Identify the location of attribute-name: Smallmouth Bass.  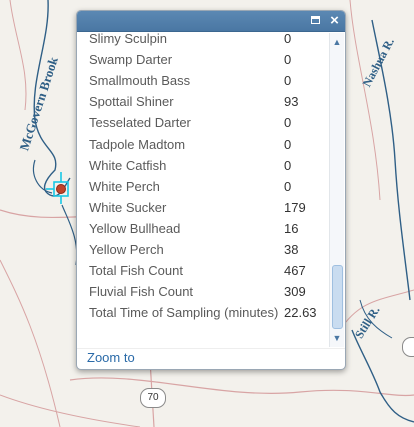
(140, 81).